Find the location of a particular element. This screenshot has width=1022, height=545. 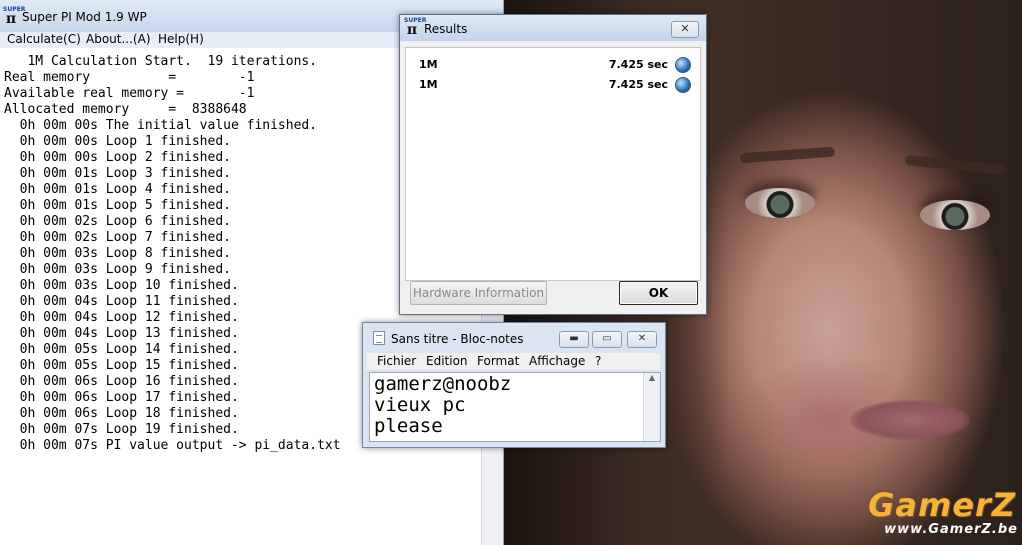

scroll-up-icon: ▲ is located at coordinates (652, 377).